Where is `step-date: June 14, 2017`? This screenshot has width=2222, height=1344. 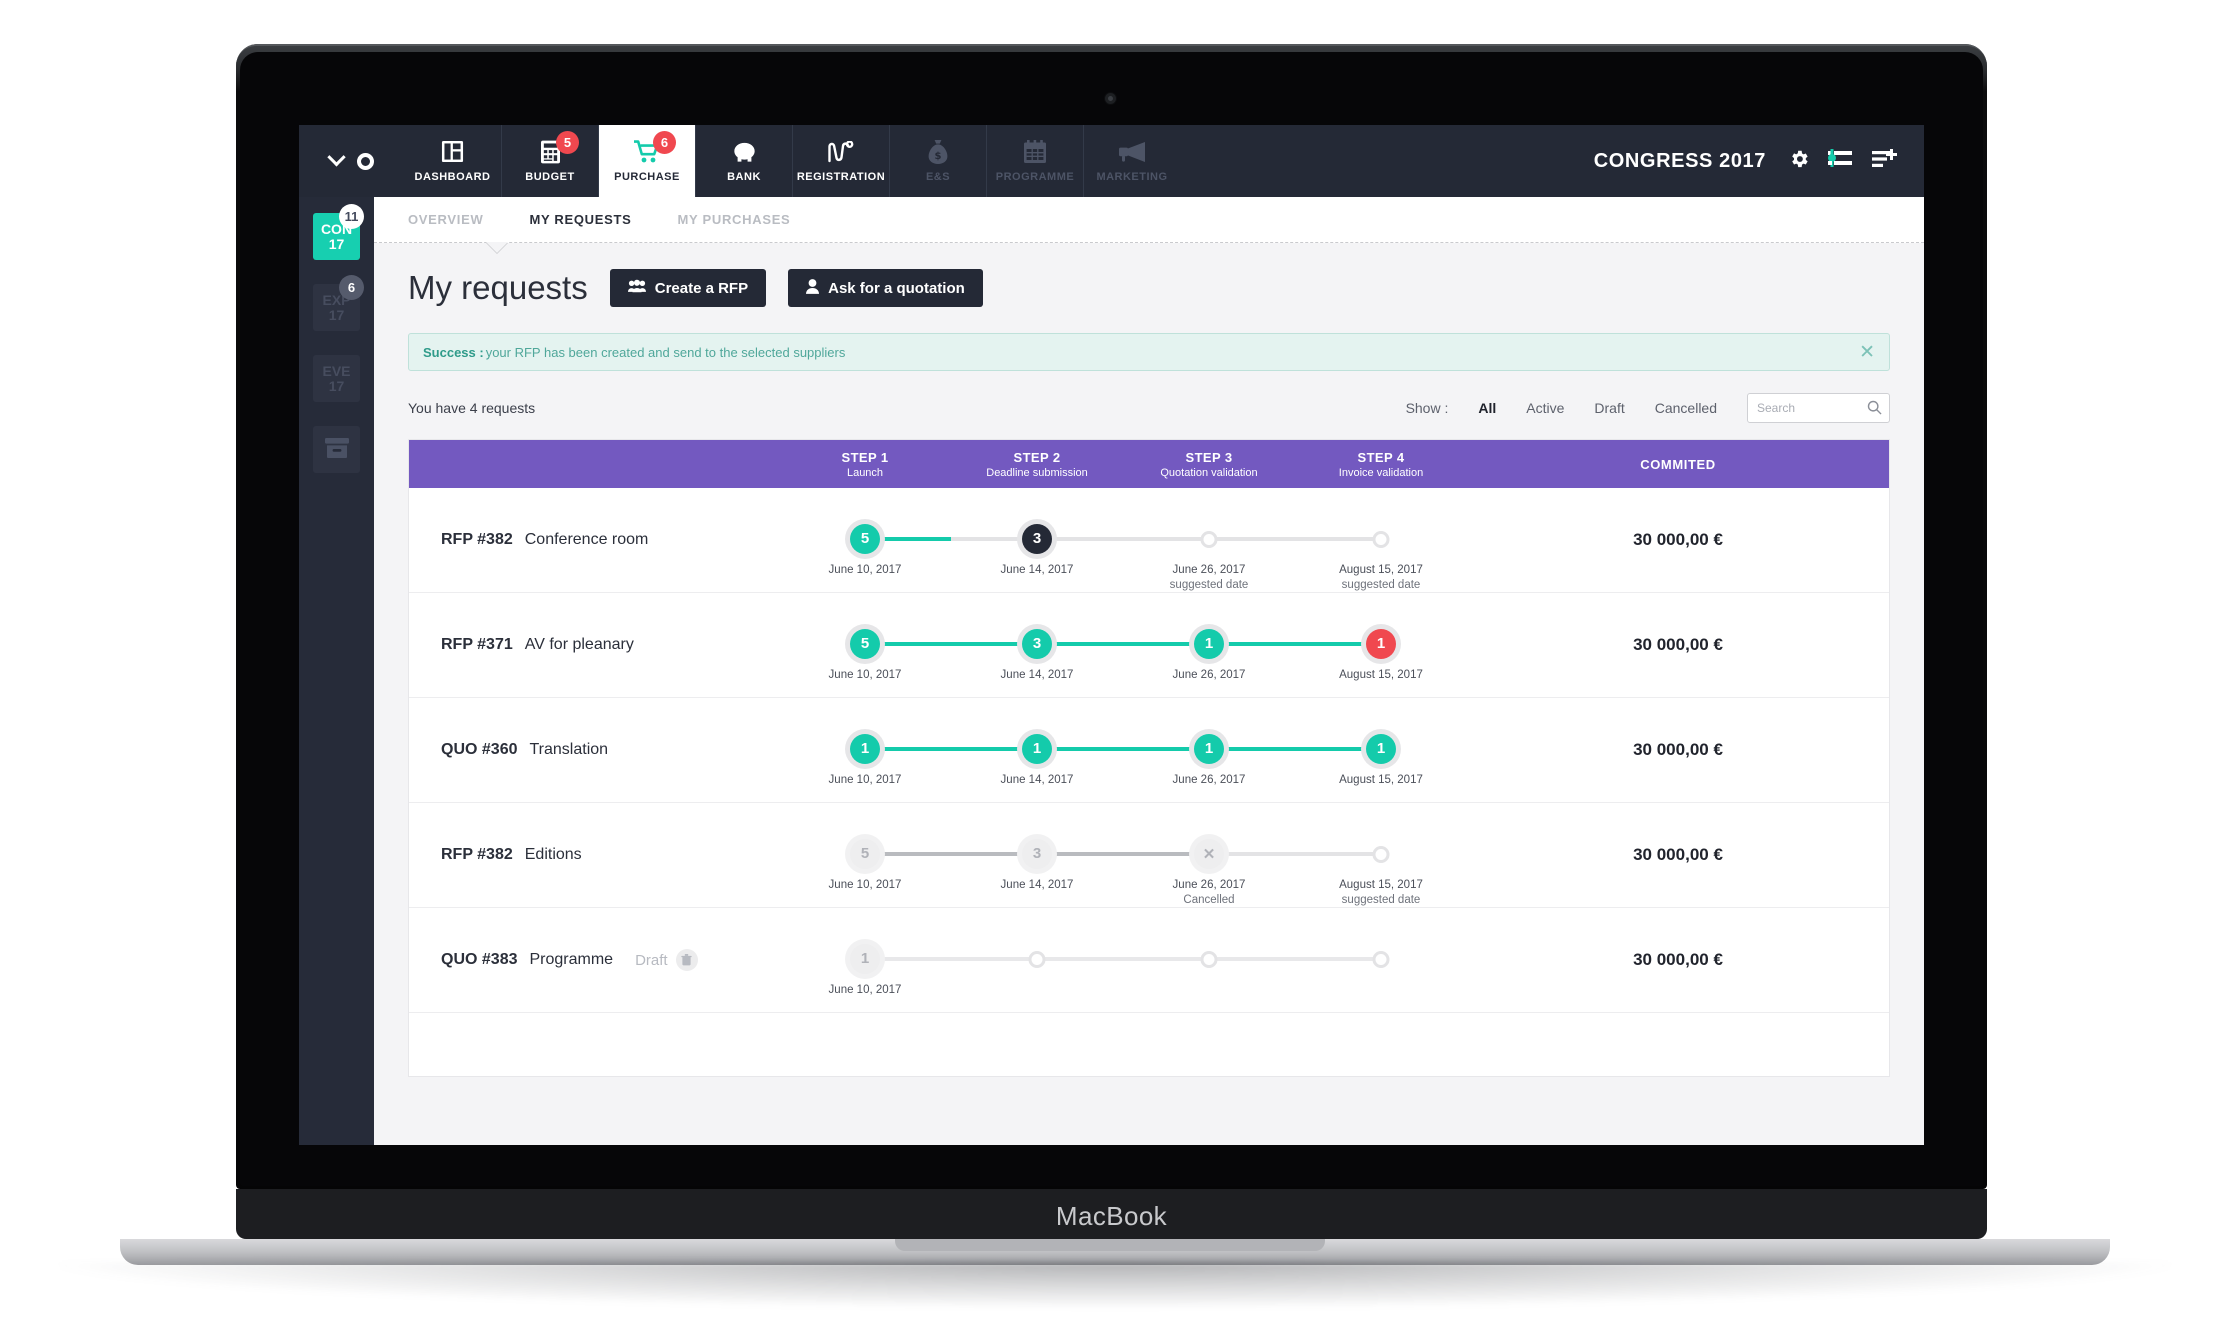 step-date: June 14, 2017 is located at coordinates (1037, 571).